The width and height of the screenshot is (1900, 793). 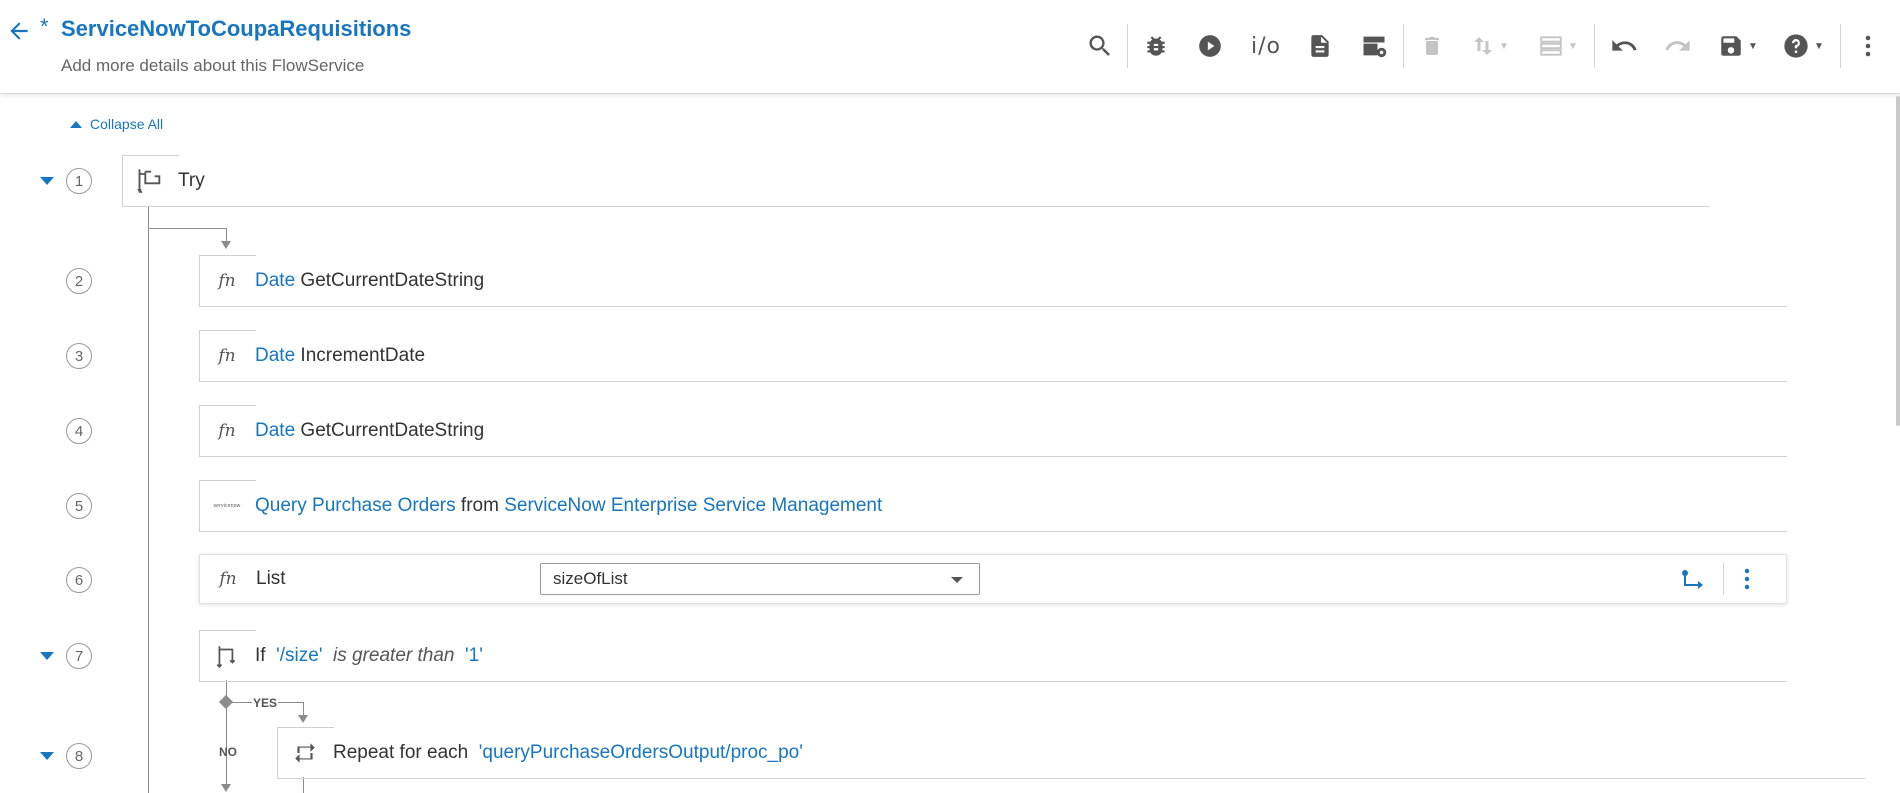 What do you see at coordinates (191, 180) in the screenshot?
I see `step-label: Try` at bounding box center [191, 180].